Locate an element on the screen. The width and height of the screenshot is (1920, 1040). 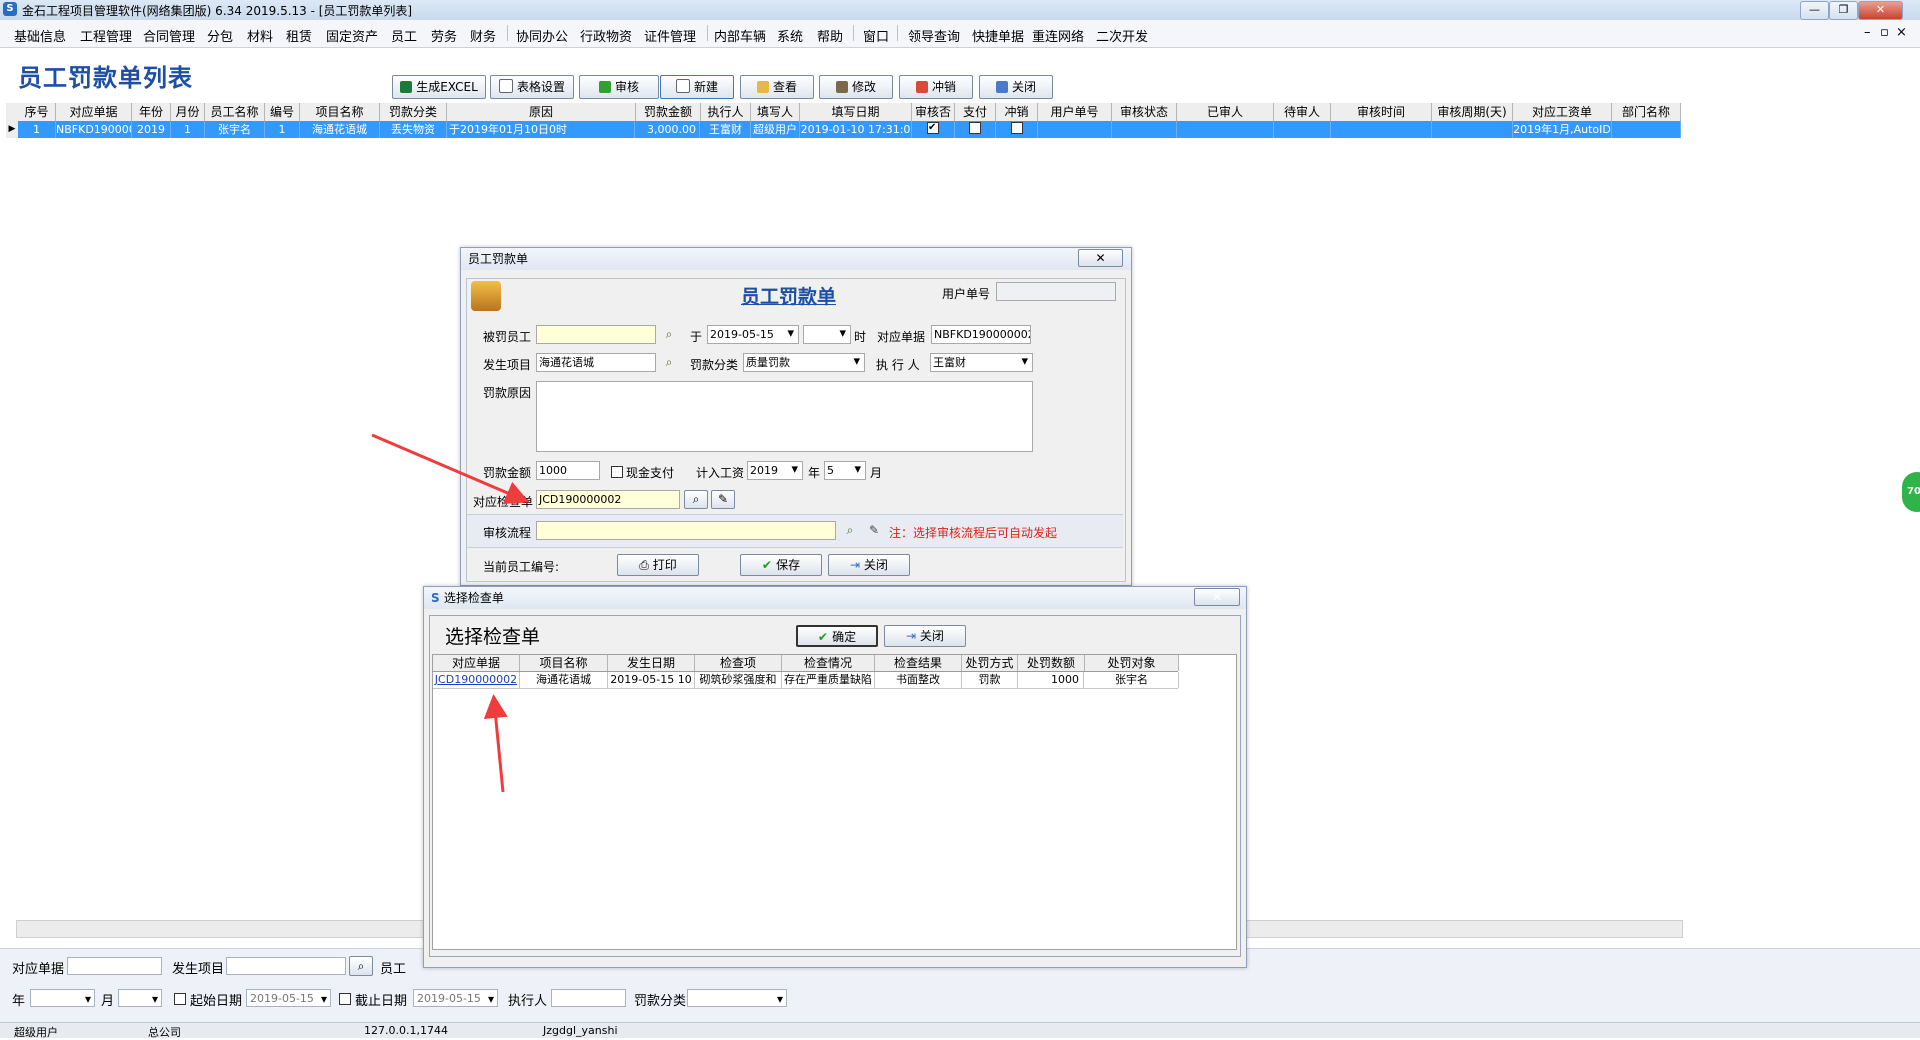
col-header: 罚款分类 is located at coordinates (413, 112).